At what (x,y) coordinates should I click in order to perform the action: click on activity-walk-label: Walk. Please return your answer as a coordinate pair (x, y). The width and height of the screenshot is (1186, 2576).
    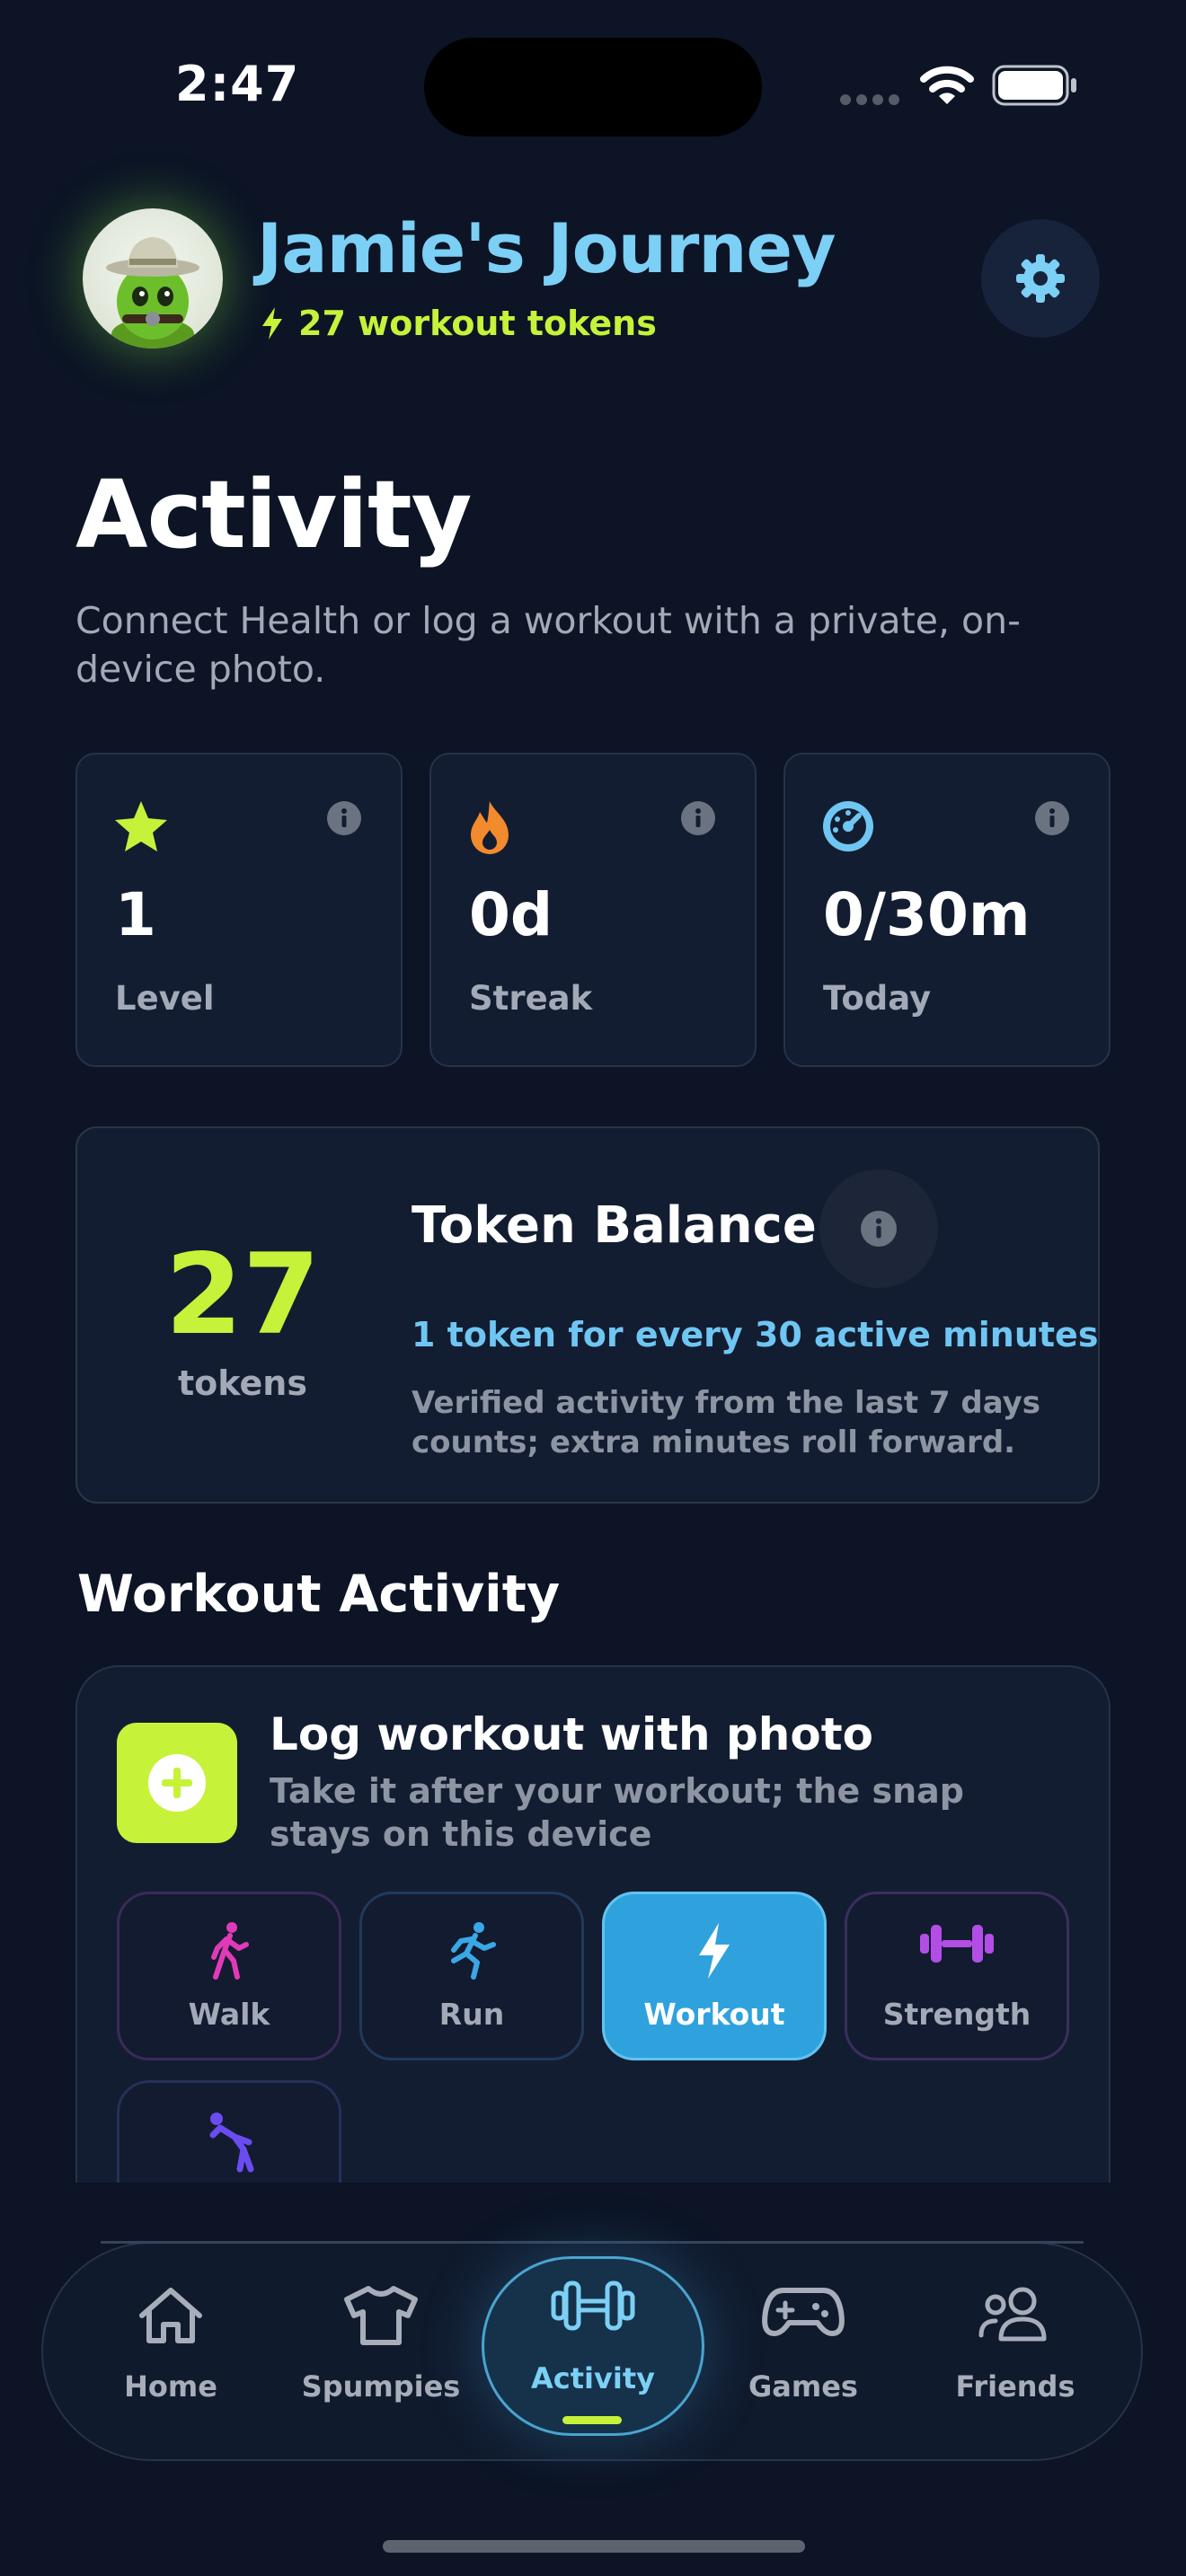
    Looking at the image, I should click on (229, 2014).